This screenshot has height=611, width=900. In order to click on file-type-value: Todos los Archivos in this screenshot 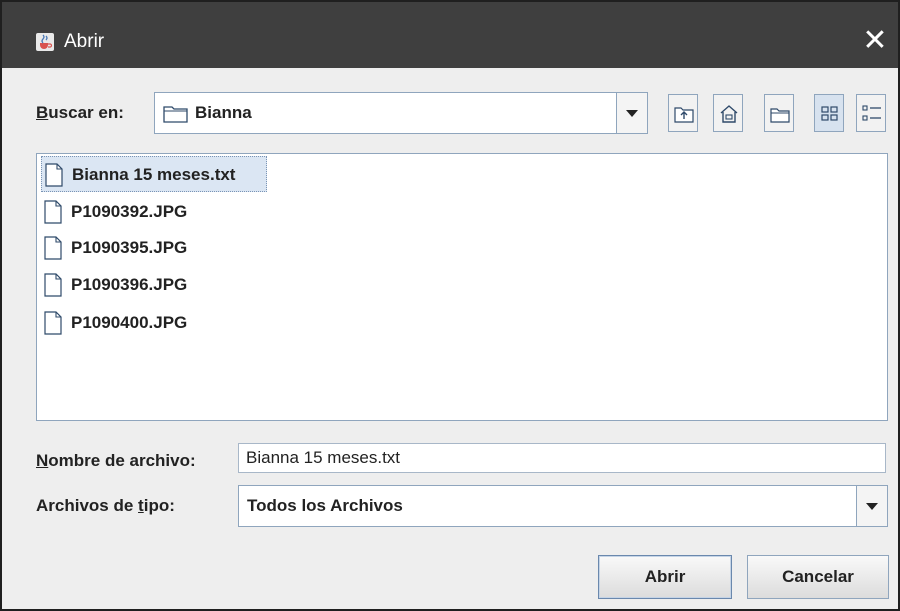, I will do `click(325, 505)`.